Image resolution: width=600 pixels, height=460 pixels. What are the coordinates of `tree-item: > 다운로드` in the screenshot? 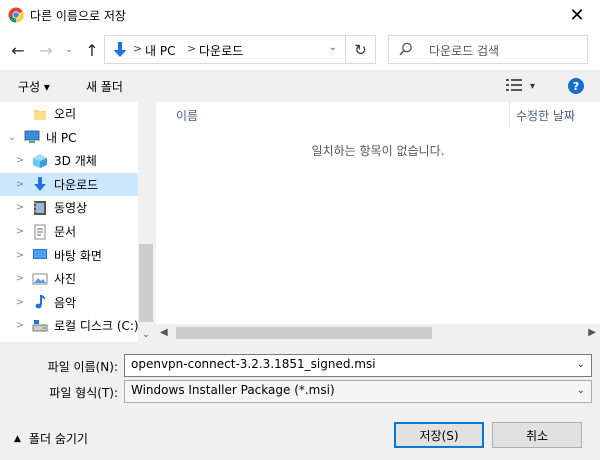 It's located at (69, 184).